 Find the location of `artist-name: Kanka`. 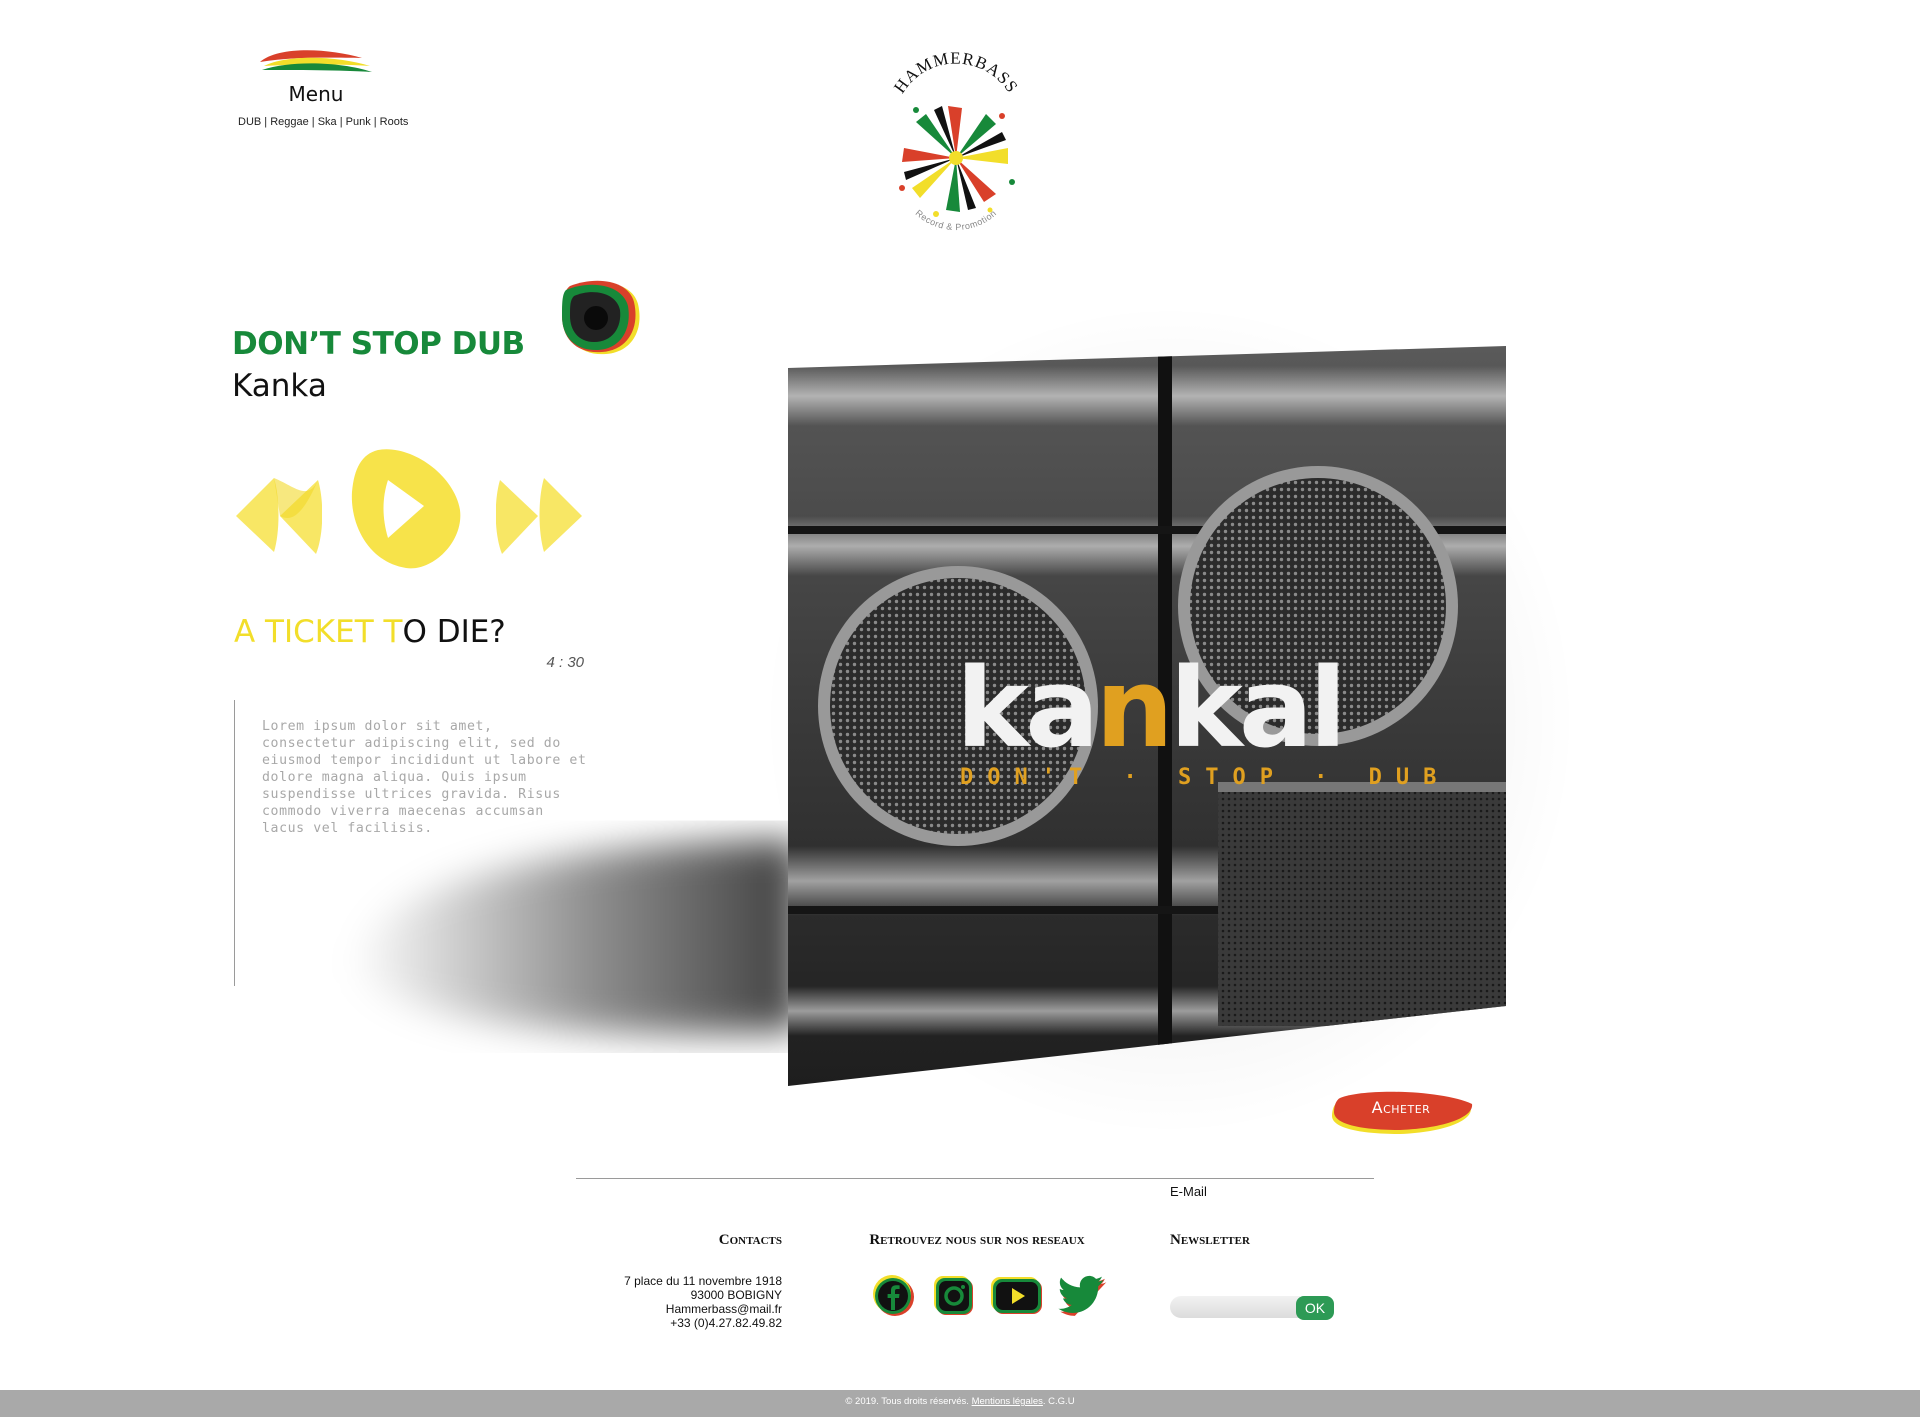

artist-name: Kanka is located at coordinates (279, 386).